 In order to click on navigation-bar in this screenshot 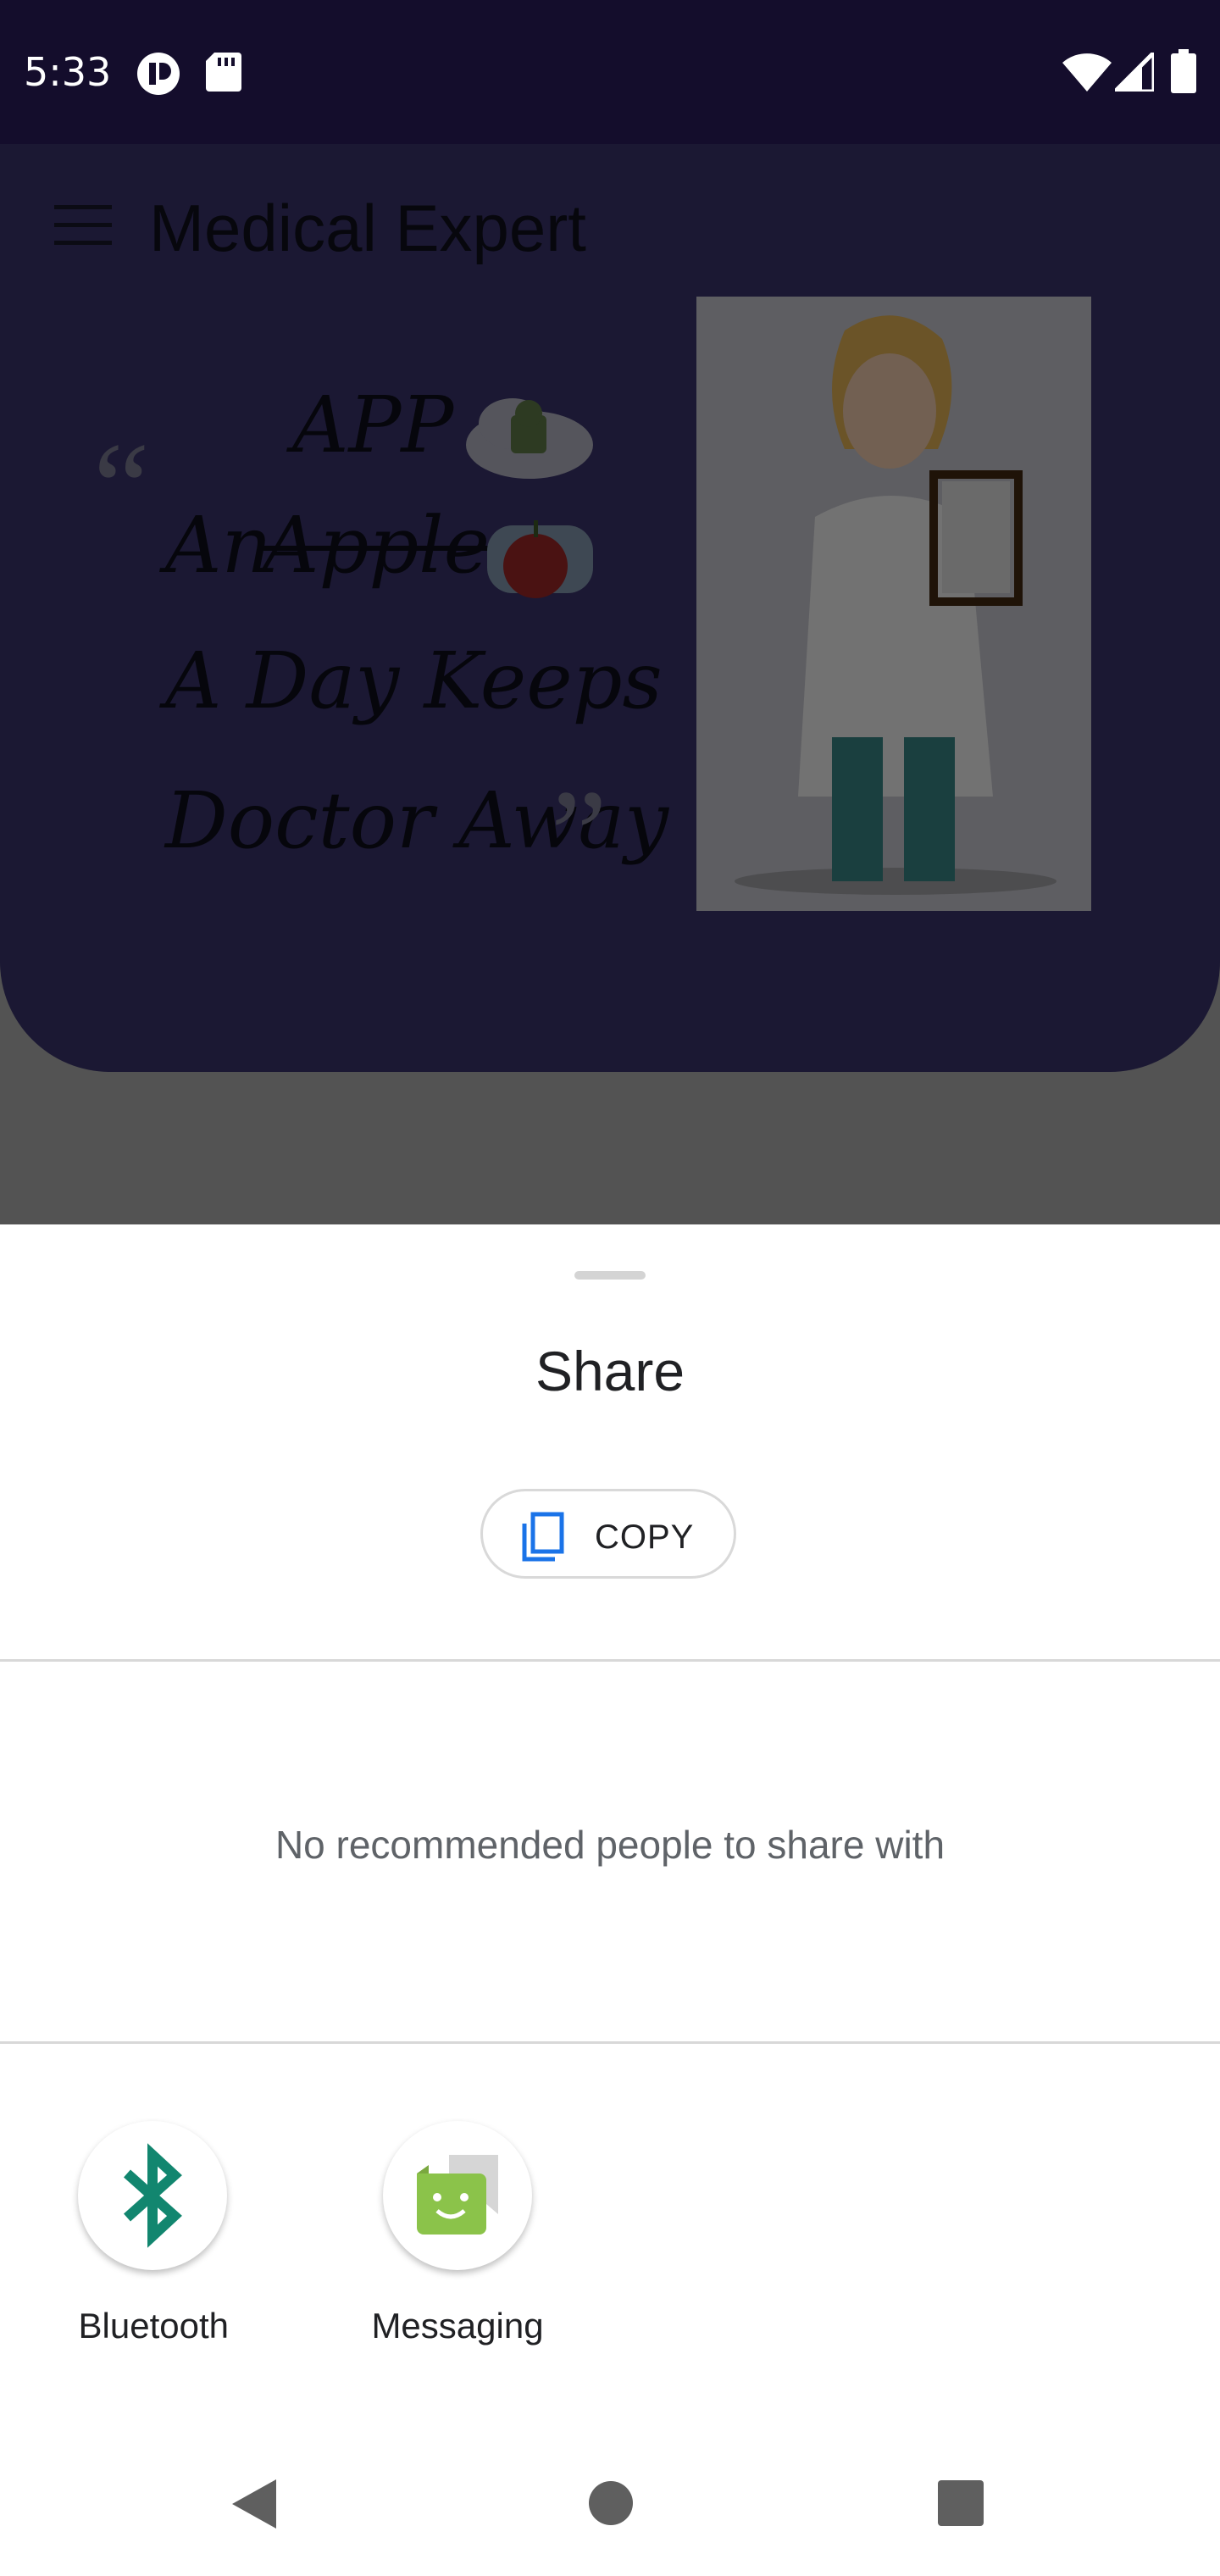, I will do `click(610, 2508)`.